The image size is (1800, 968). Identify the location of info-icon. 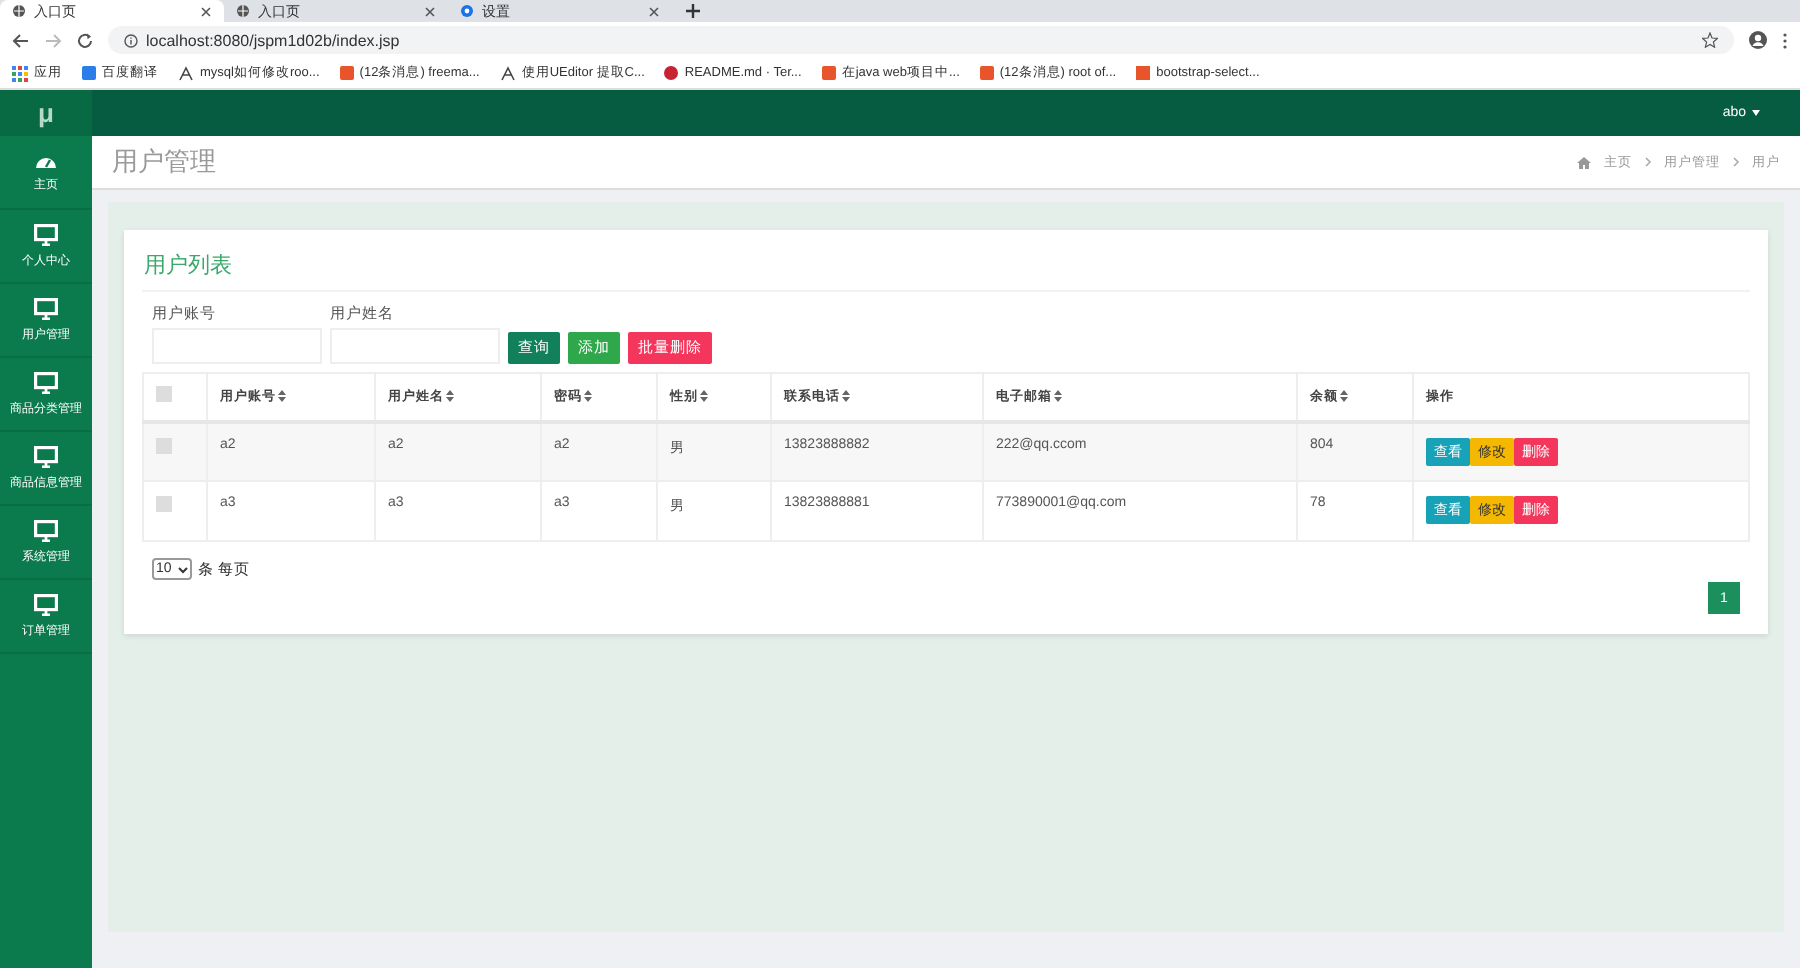
(131, 40).